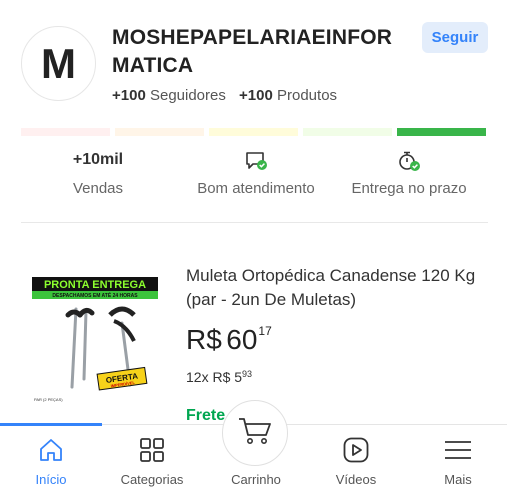 The width and height of the screenshot is (507, 500). Describe the element at coordinates (129, 95) in the screenshot. I see `followers-count: +100` at that location.